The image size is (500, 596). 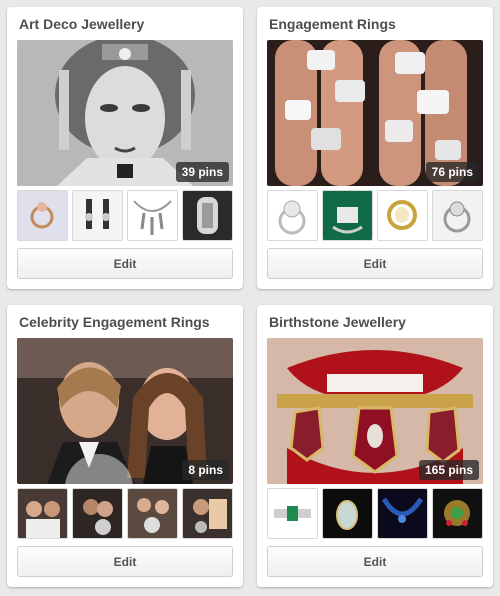 What do you see at coordinates (377, 322) in the screenshot?
I see `board-title: Birthstone Jewellery` at bounding box center [377, 322].